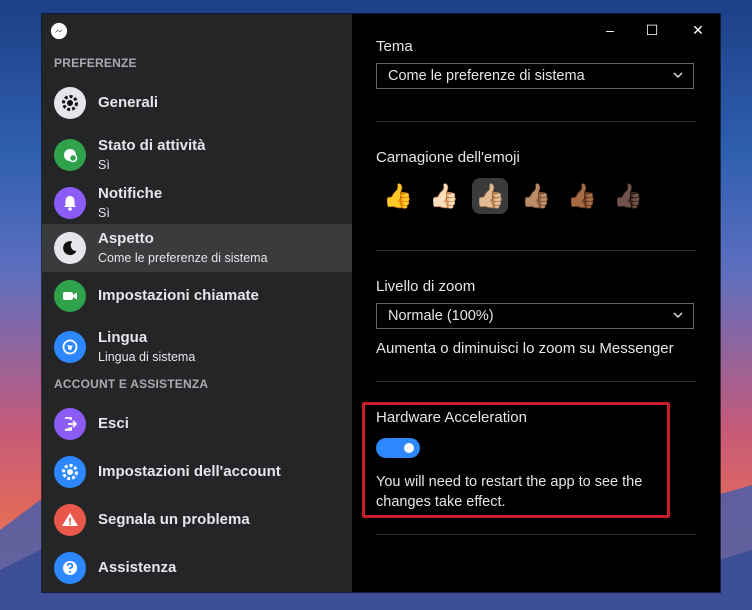  I want to click on sidebar-item-activity-status: Stato di attività Sì, so click(197, 155).